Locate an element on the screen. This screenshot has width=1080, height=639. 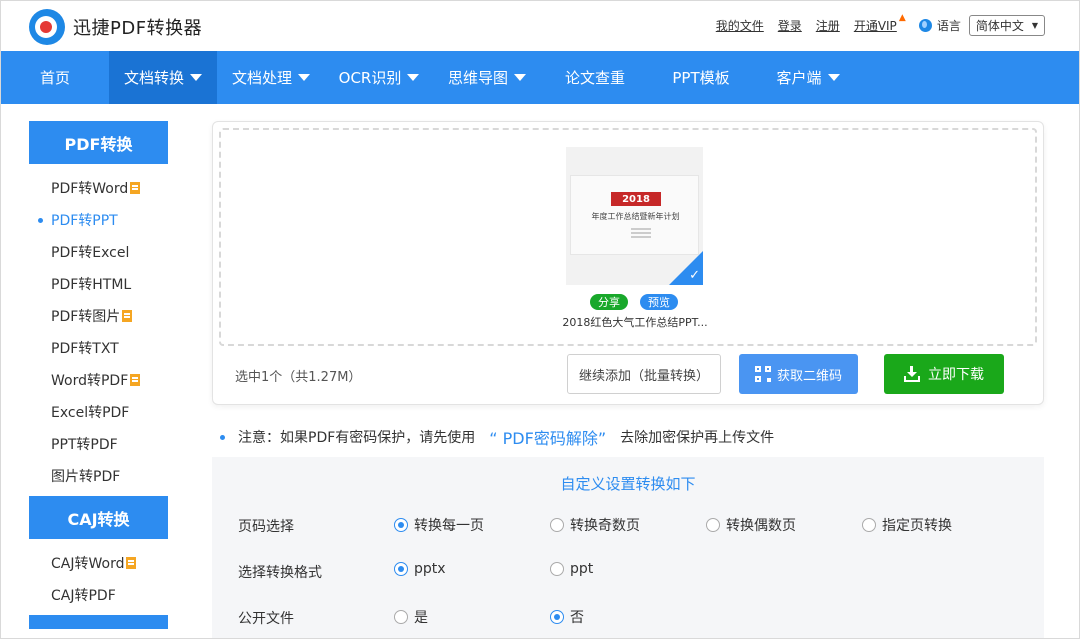
logo: 迅捷PDF转换器 is located at coordinates (115, 27).